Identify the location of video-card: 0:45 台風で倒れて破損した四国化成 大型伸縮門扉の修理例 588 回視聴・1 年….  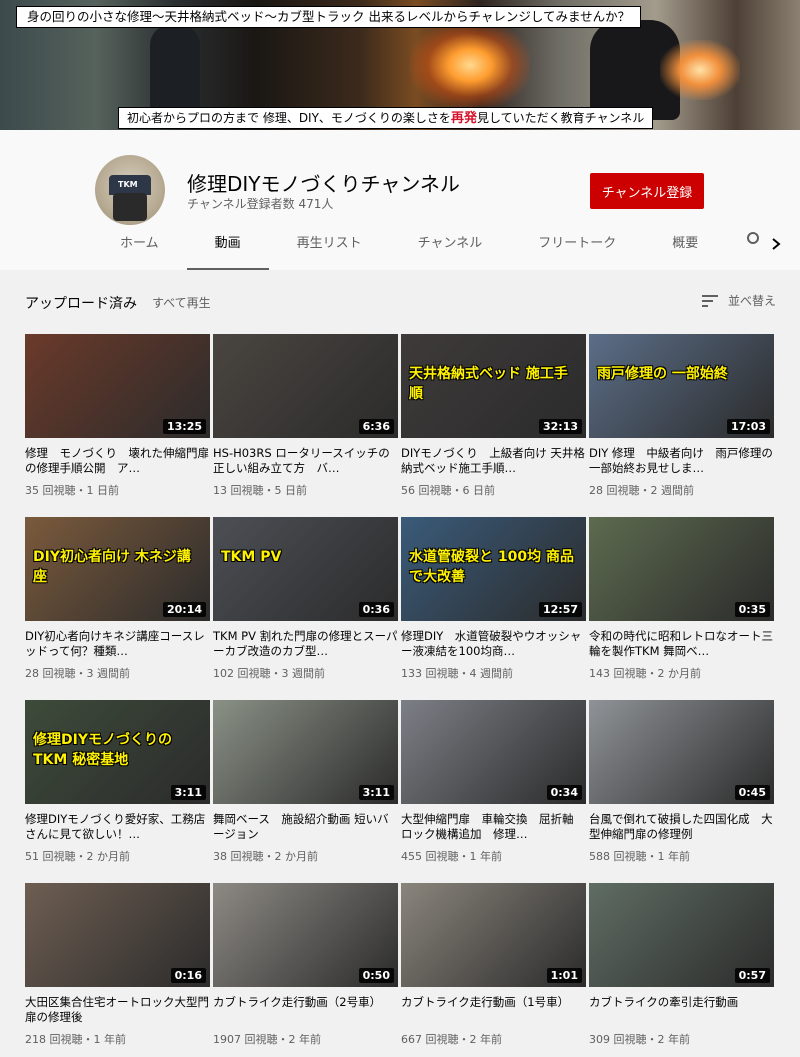
(681, 782).